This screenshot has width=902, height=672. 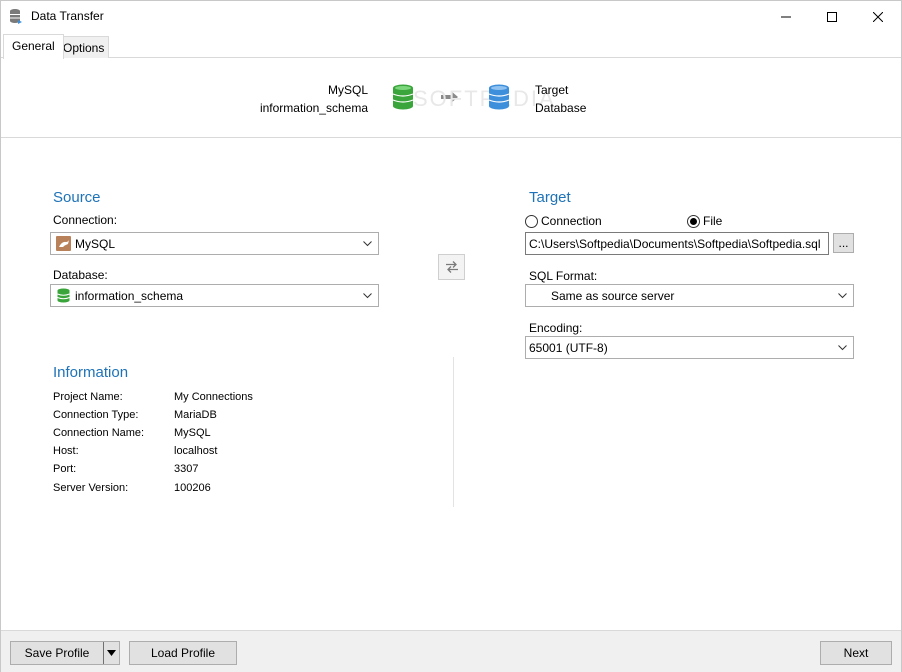 I want to click on source-database-value: information_schema, so click(x=129, y=296).